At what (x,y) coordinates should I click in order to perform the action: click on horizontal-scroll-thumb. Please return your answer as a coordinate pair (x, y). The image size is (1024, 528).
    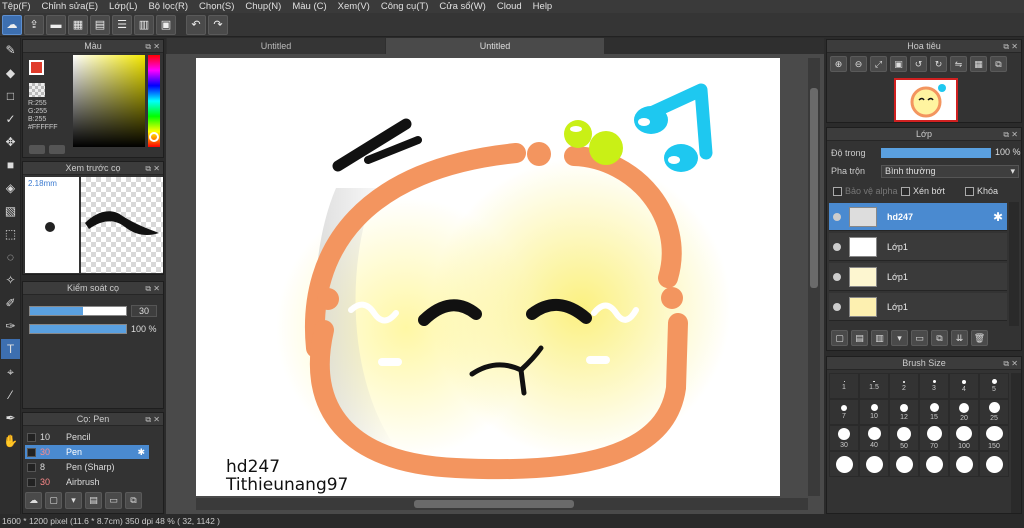
    Looking at the image, I should click on (494, 504).